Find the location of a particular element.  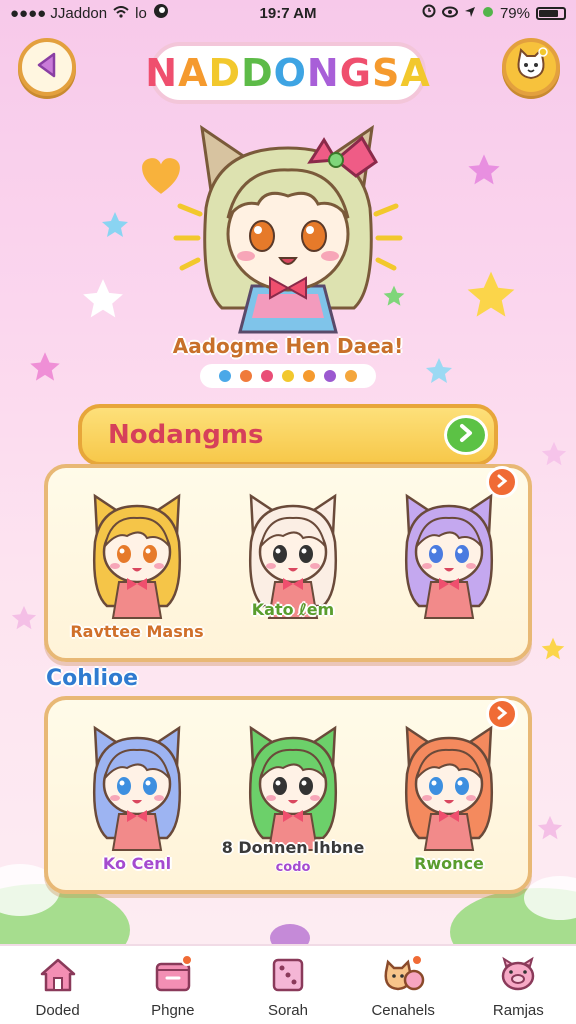

character-name: Ravttee Masns is located at coordinates (137, 631).